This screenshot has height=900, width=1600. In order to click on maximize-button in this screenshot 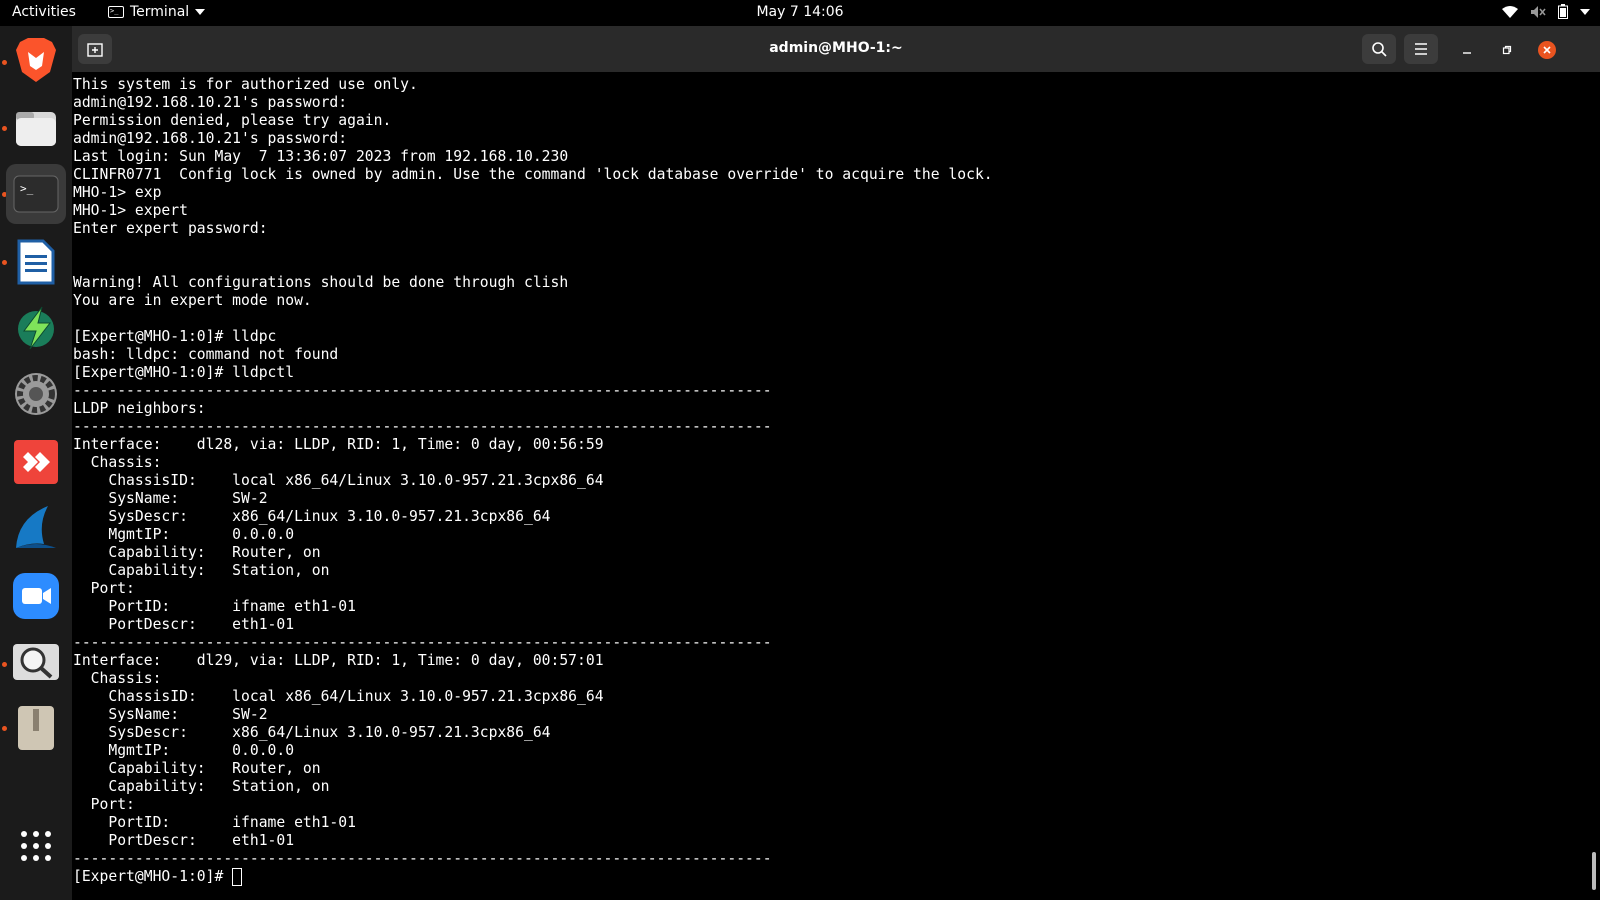, I will do `click(1507, 50)`.